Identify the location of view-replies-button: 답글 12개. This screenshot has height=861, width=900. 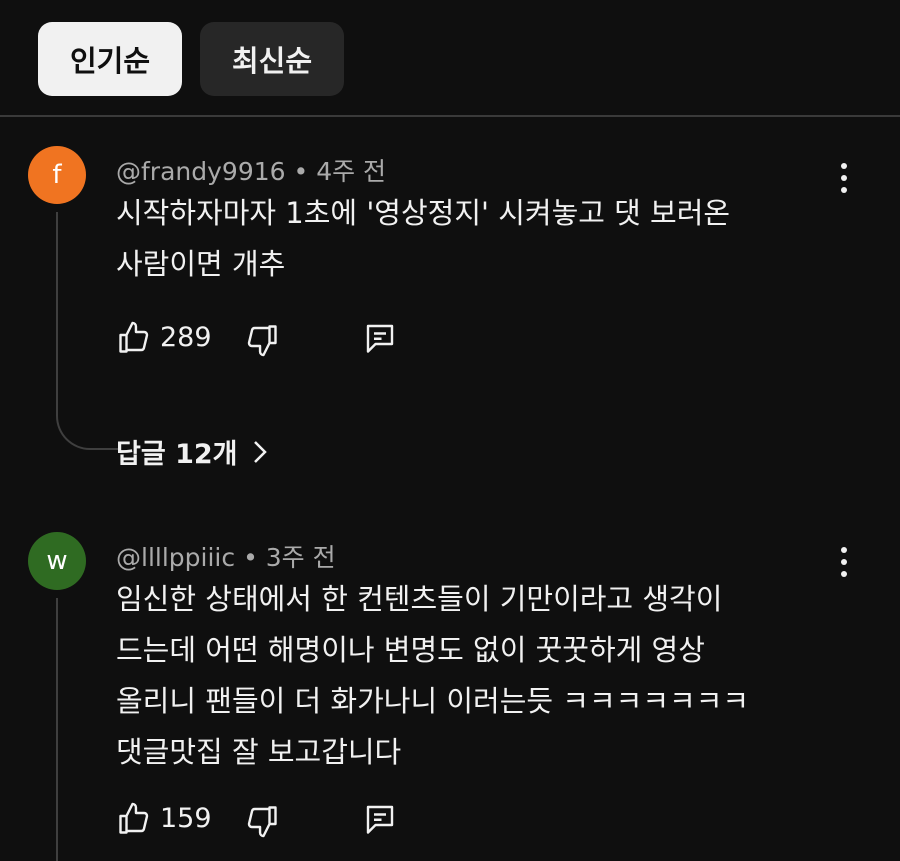
(192, 451).